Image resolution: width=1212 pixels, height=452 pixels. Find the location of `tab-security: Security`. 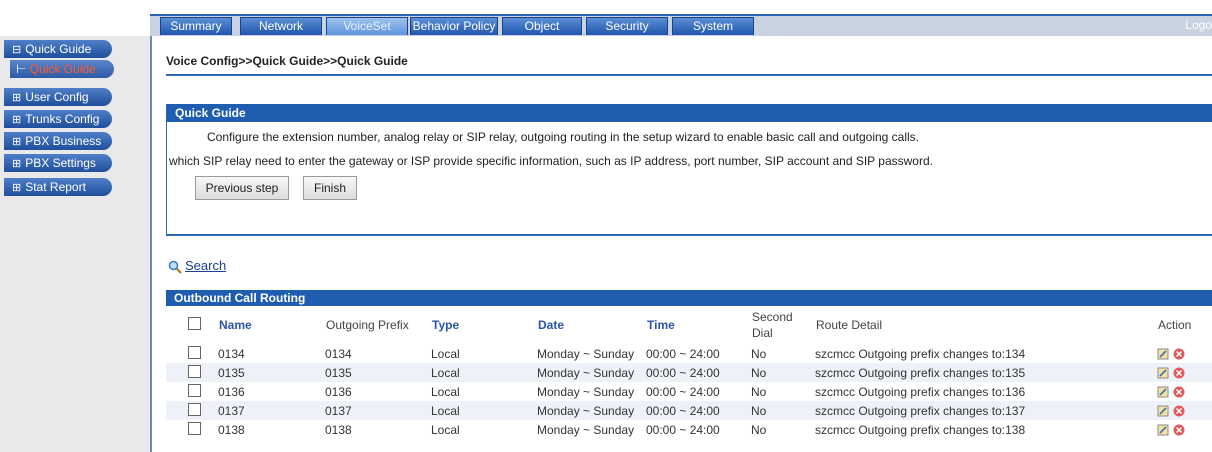

tab-security: Security is located at coordinates (627, 26).